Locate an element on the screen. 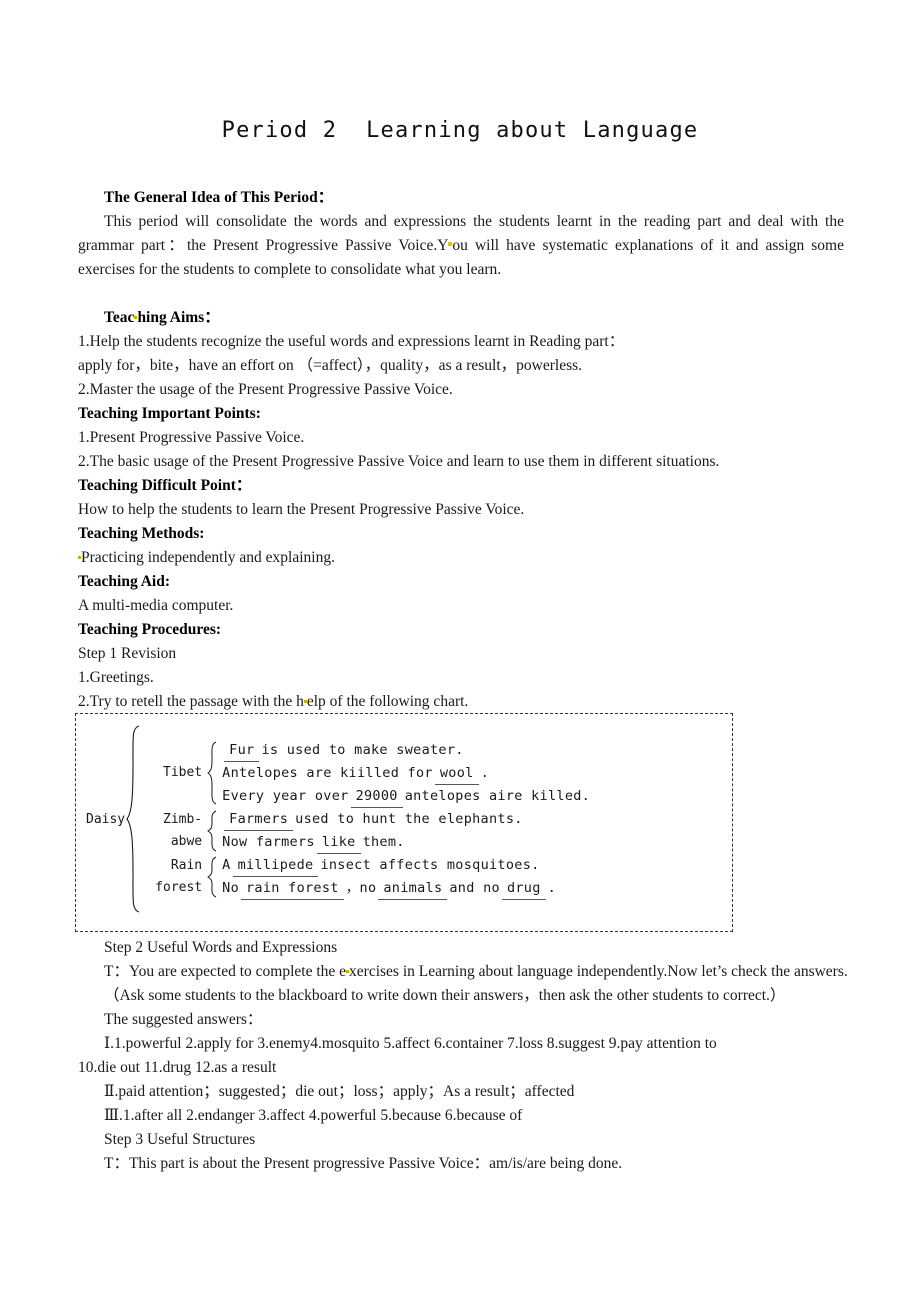 The height and width of the screenshot is (1302, 920). answers-roman-1-cont: 10.die out 11.drug 12.as a result is located at coordinates (177, 1067).